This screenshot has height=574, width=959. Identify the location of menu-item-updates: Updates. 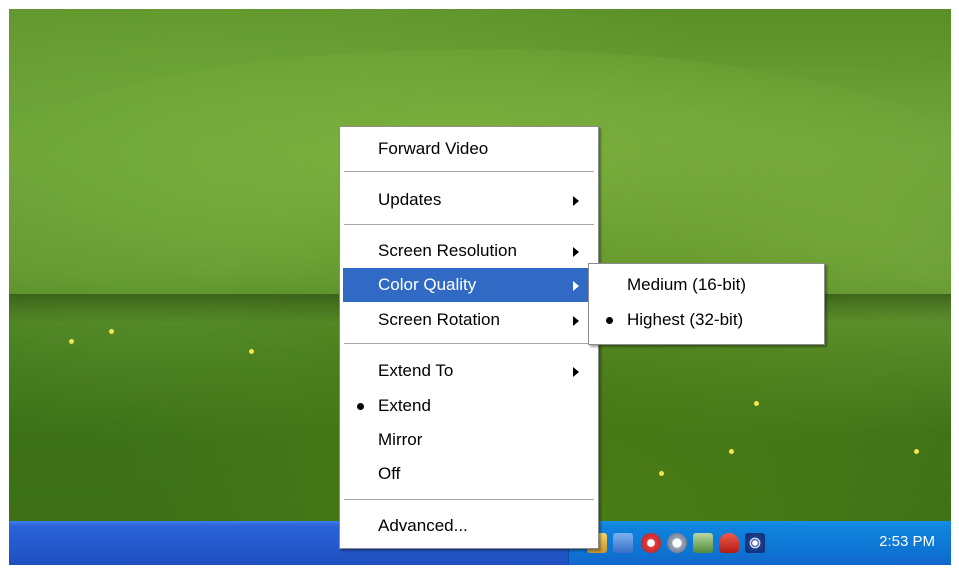
(469, 200).